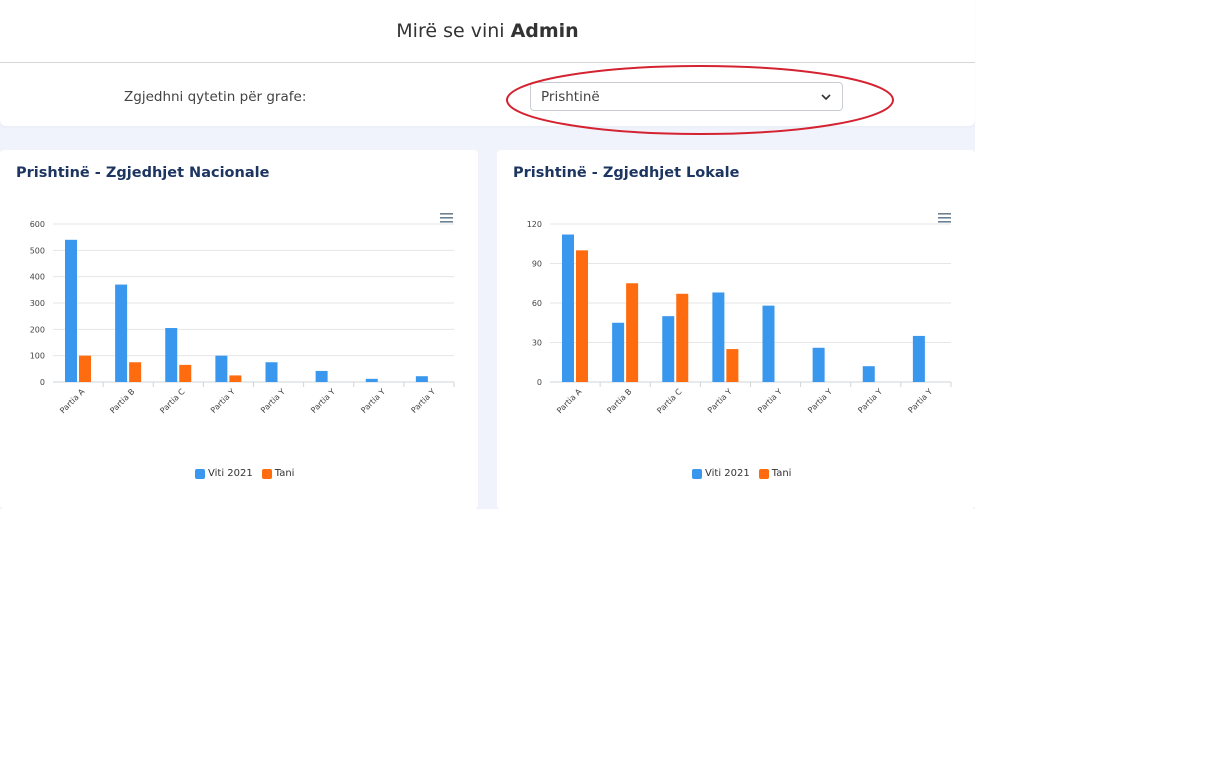  I want to click on y-tick-label: 30, so click(537, 343).